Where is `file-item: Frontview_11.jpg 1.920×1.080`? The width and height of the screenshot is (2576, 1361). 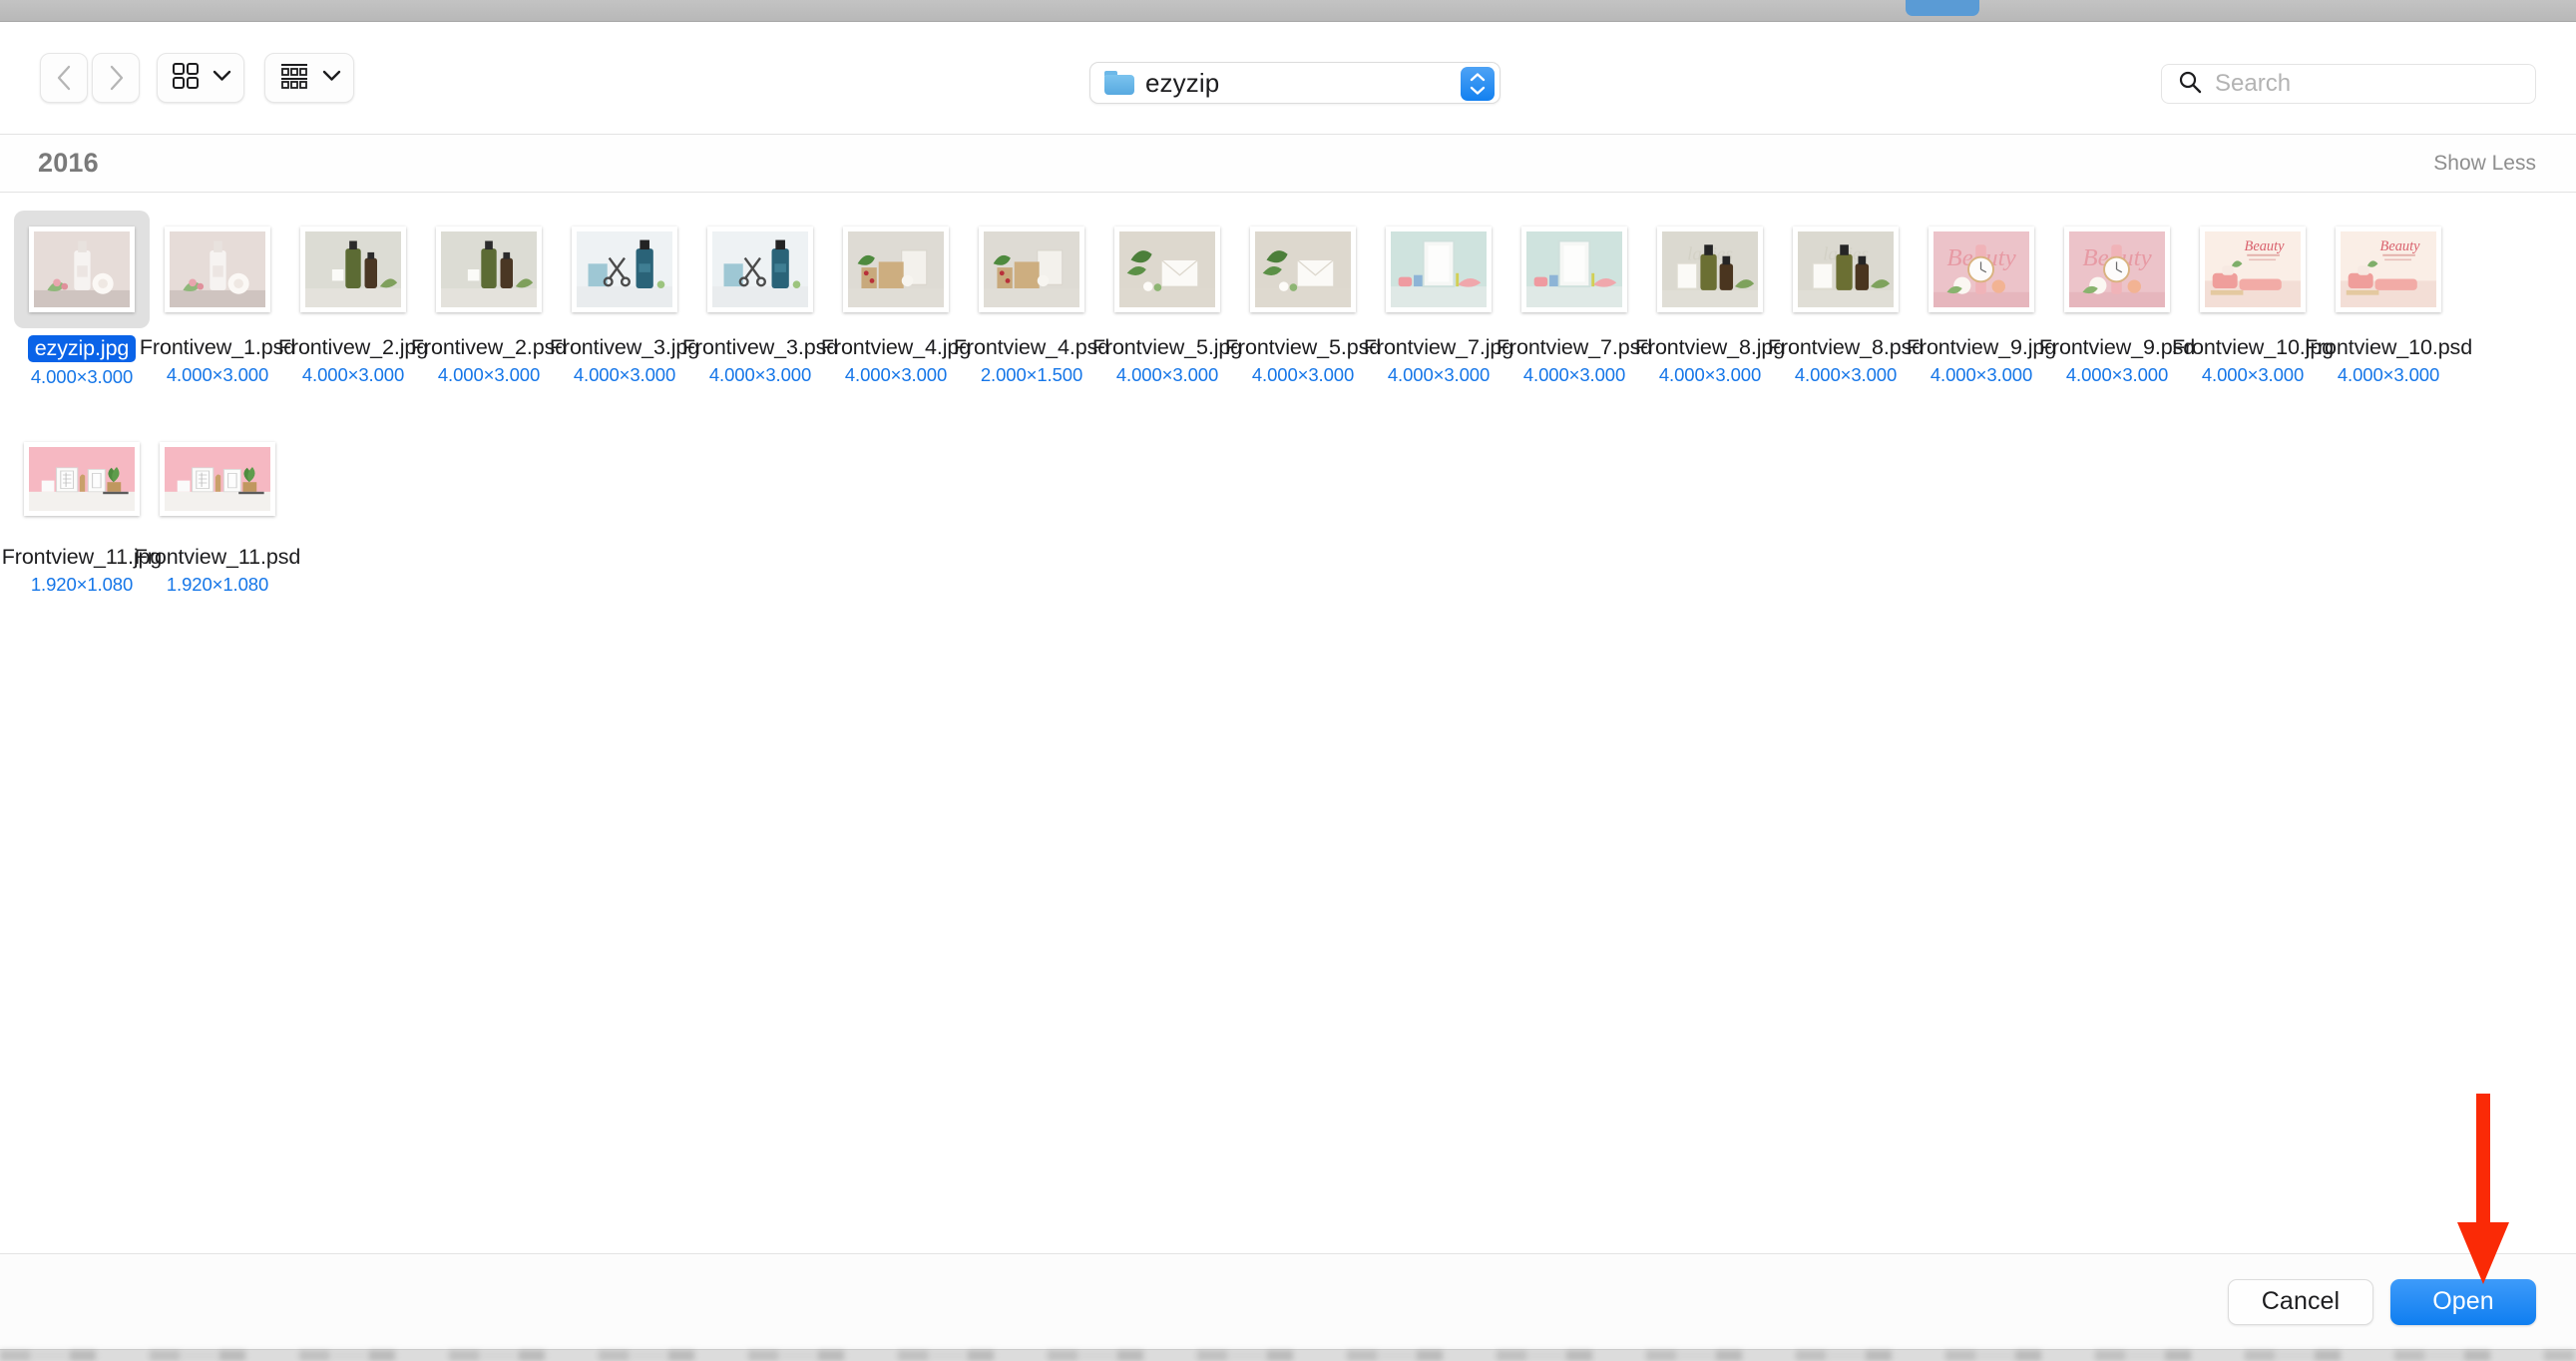 file-item: Frontview_11.jpg 1.920×1.080 is located at coordinates (82, 508).